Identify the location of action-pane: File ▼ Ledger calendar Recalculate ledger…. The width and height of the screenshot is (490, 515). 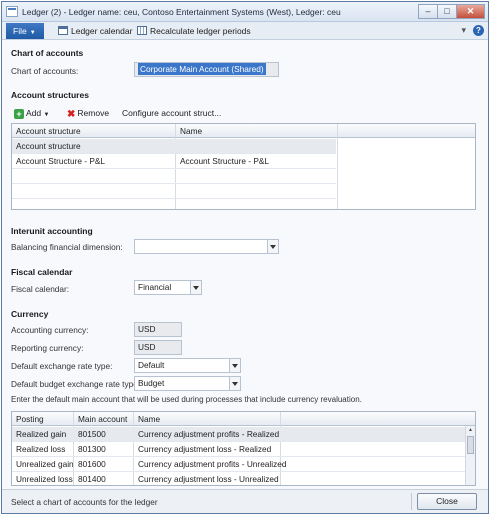
(245, 31).